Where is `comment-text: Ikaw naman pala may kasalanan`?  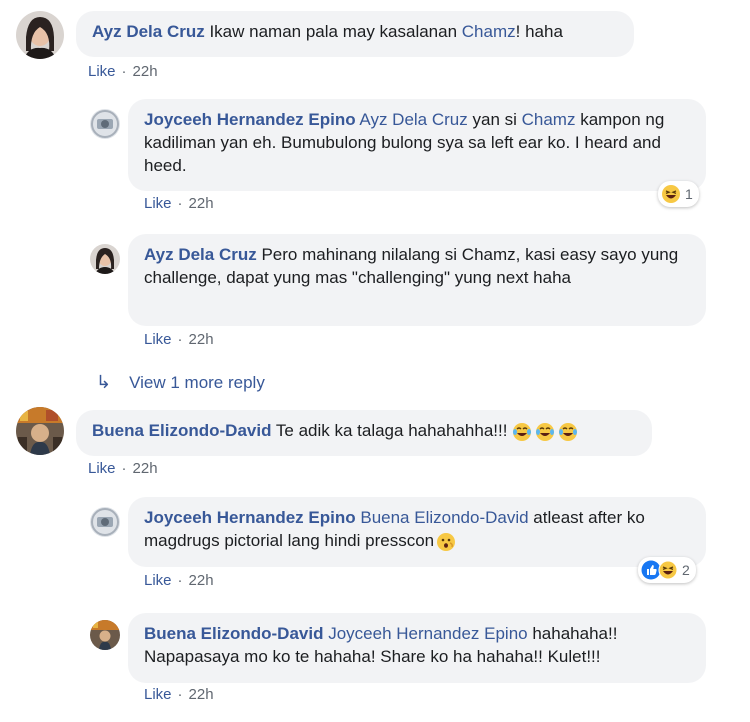
comment-text: Ikaw naman pala may kasalanan is located at coordinates (333, 31).